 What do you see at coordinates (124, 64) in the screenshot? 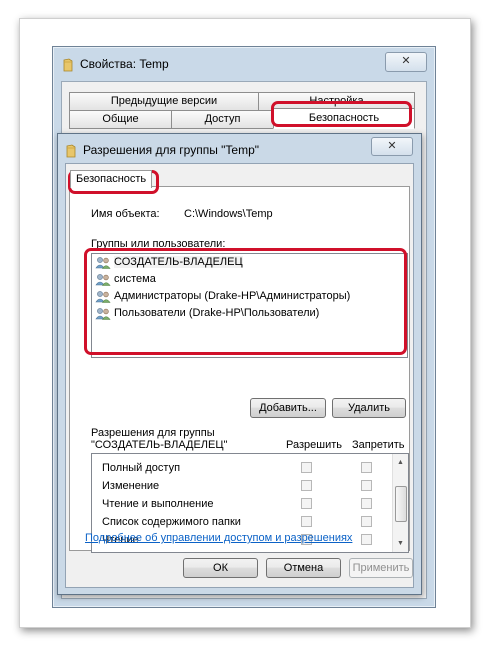
I see `properties-title-text: Свойства: Temp` at bounding box center [124, 64].